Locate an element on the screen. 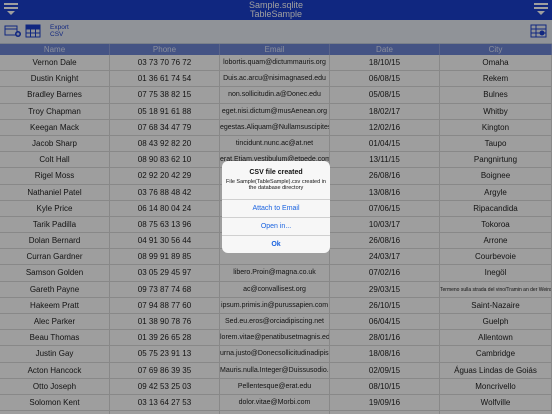 The height and width of the screenshot is (414, 552). attach-to-email-button: Attach to Email is located at coordinates (276, 208).